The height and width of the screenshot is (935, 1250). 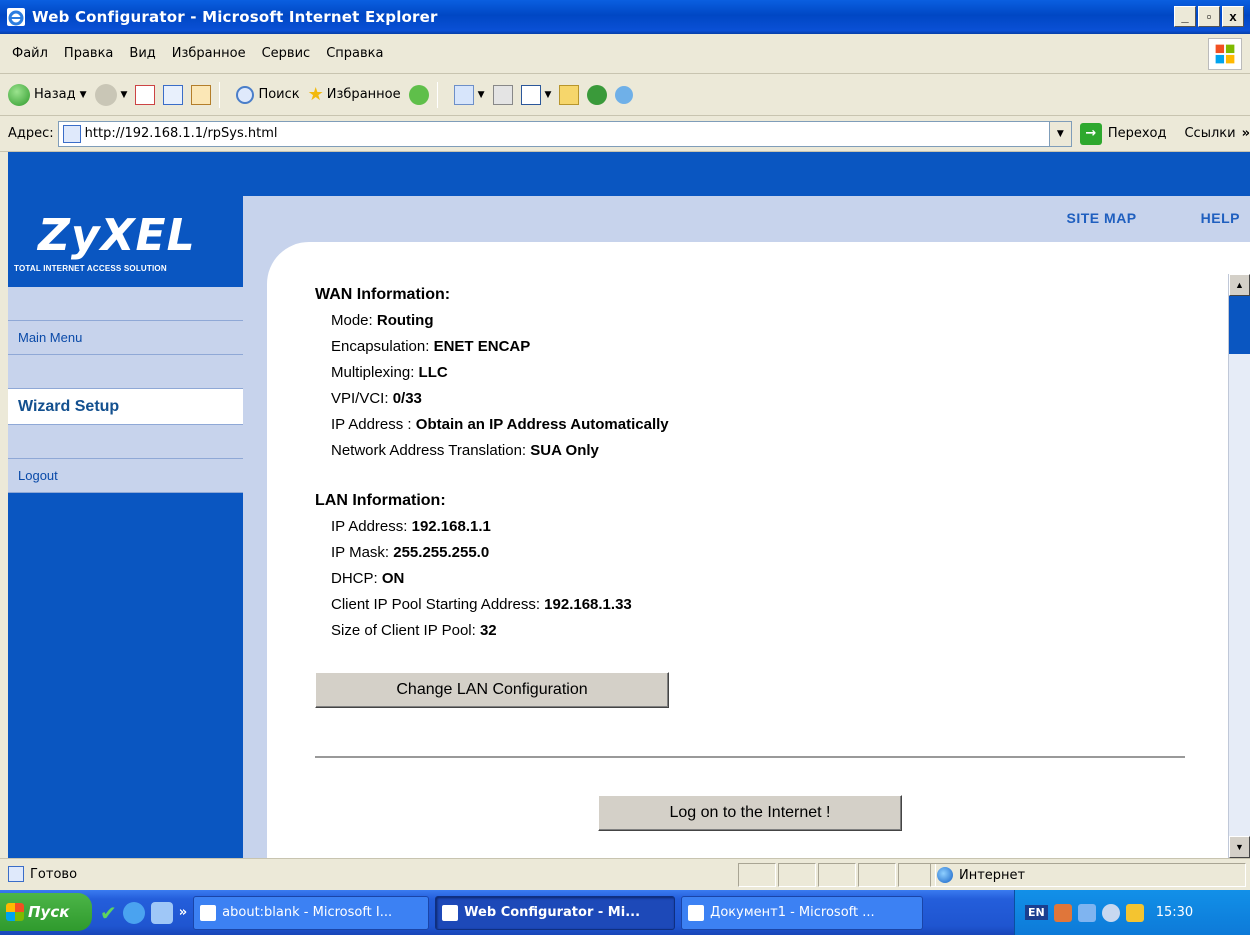 What do you see at coordinates (1239, 325) in the screenshot?
I see `scrollbar-thumb` at bounding box center [1239, 325].